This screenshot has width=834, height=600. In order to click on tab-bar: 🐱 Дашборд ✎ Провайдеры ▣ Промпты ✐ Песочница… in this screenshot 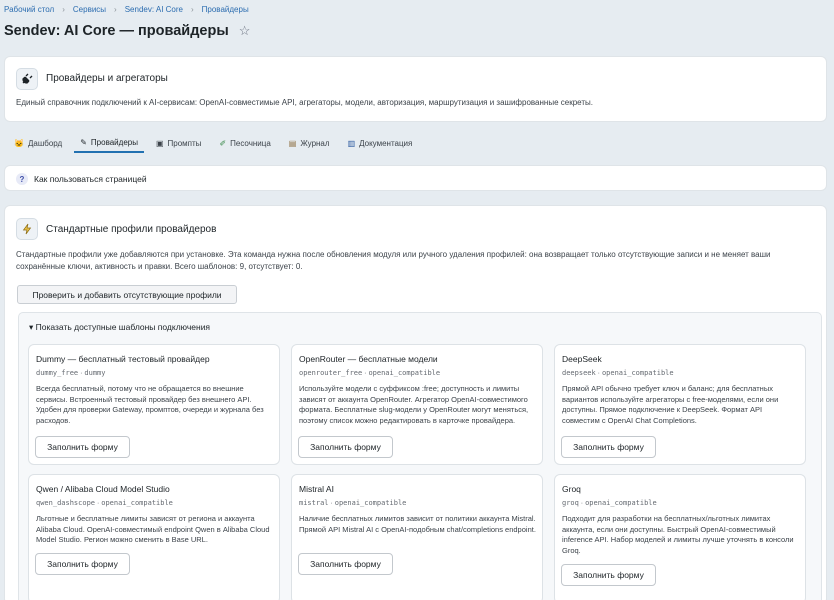, I will do `click(216, 144)`.